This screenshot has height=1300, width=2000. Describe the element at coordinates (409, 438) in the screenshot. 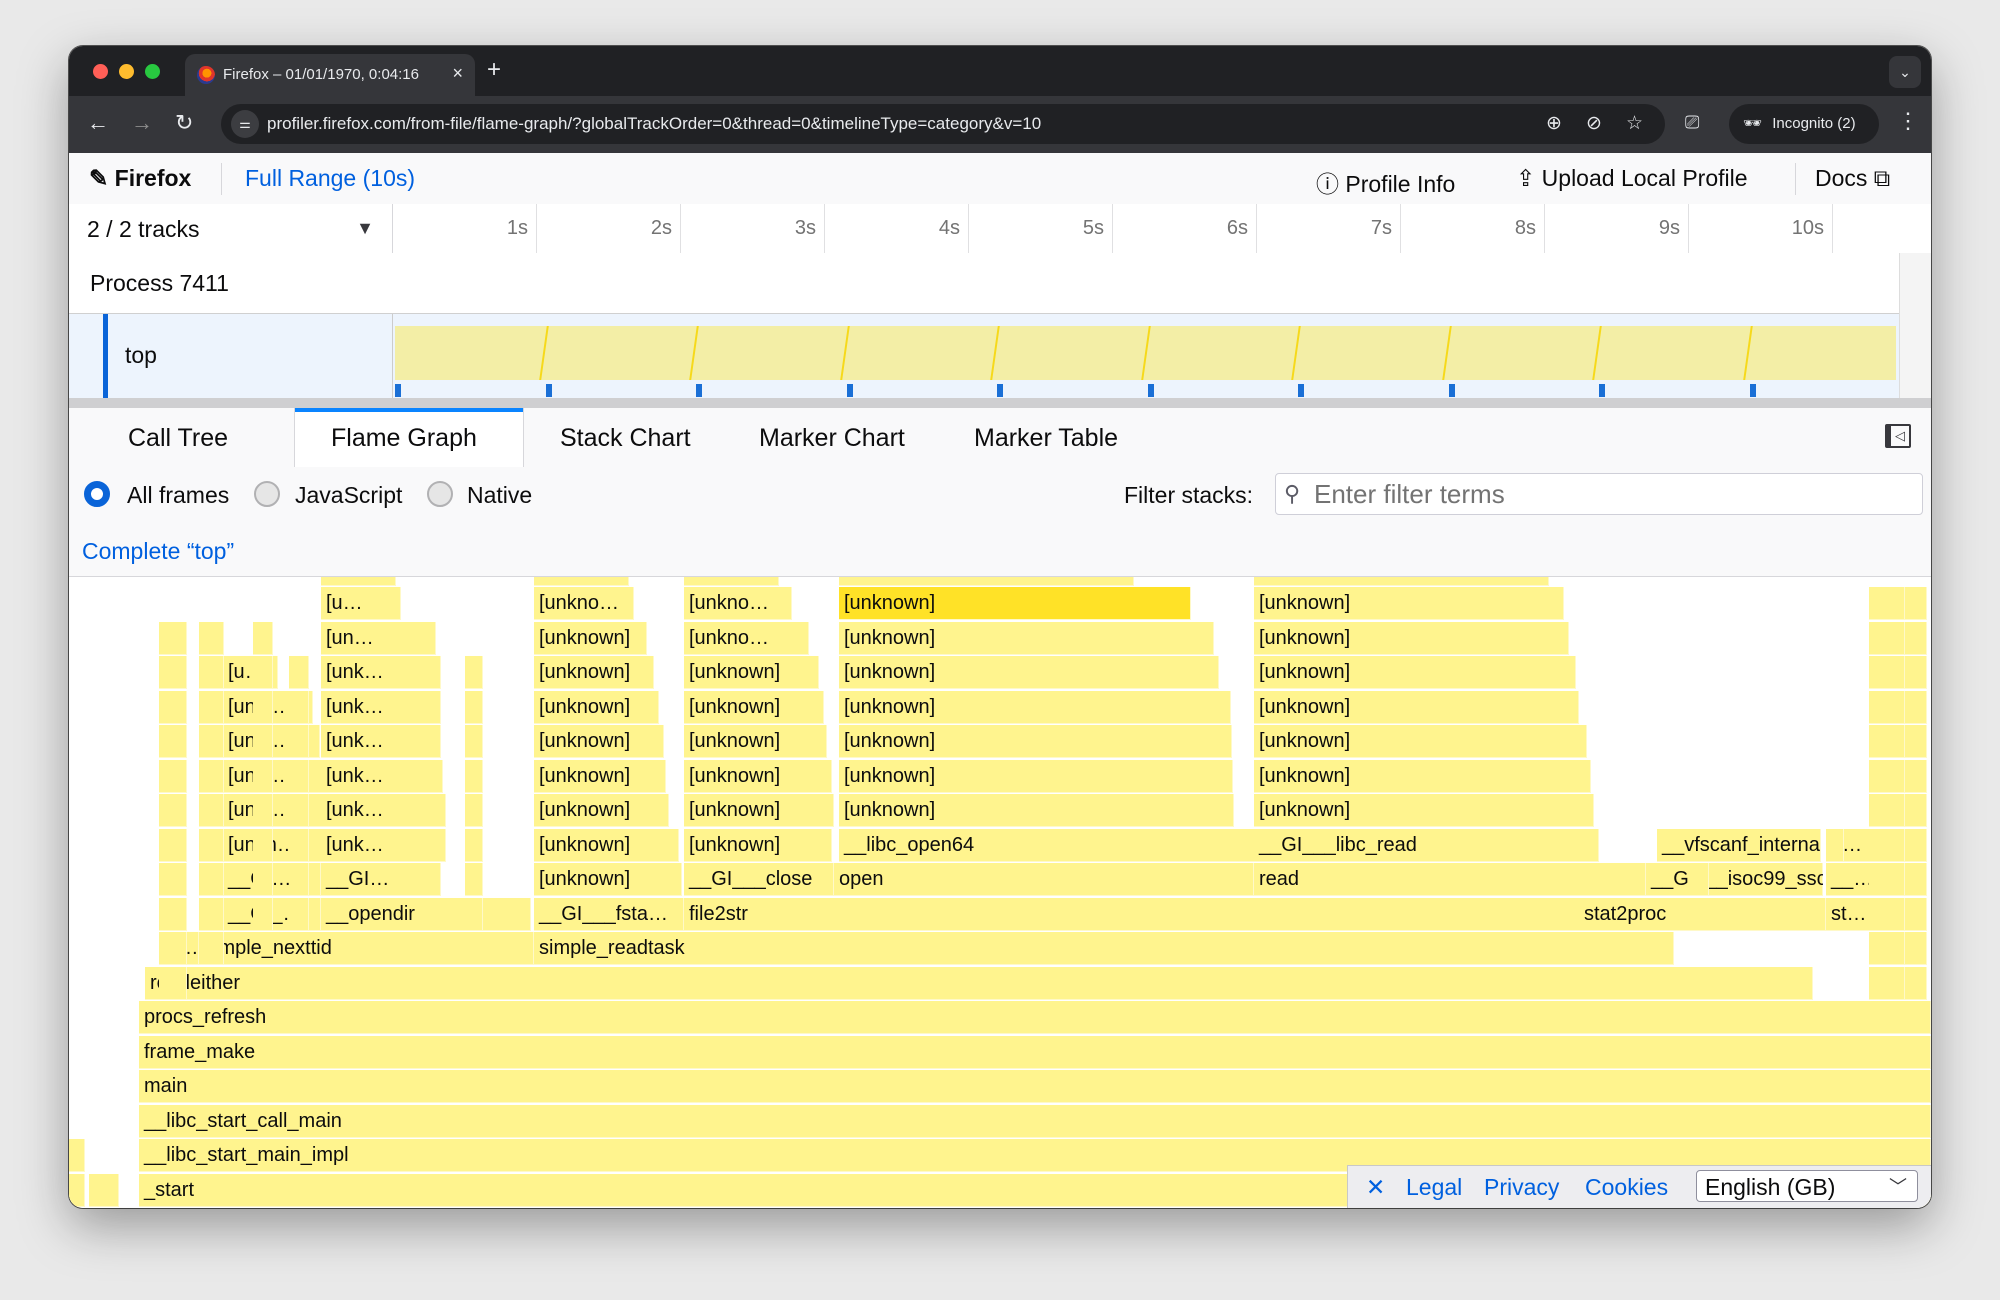

I see `tab-flame-graph: Flame Graph` at that location.